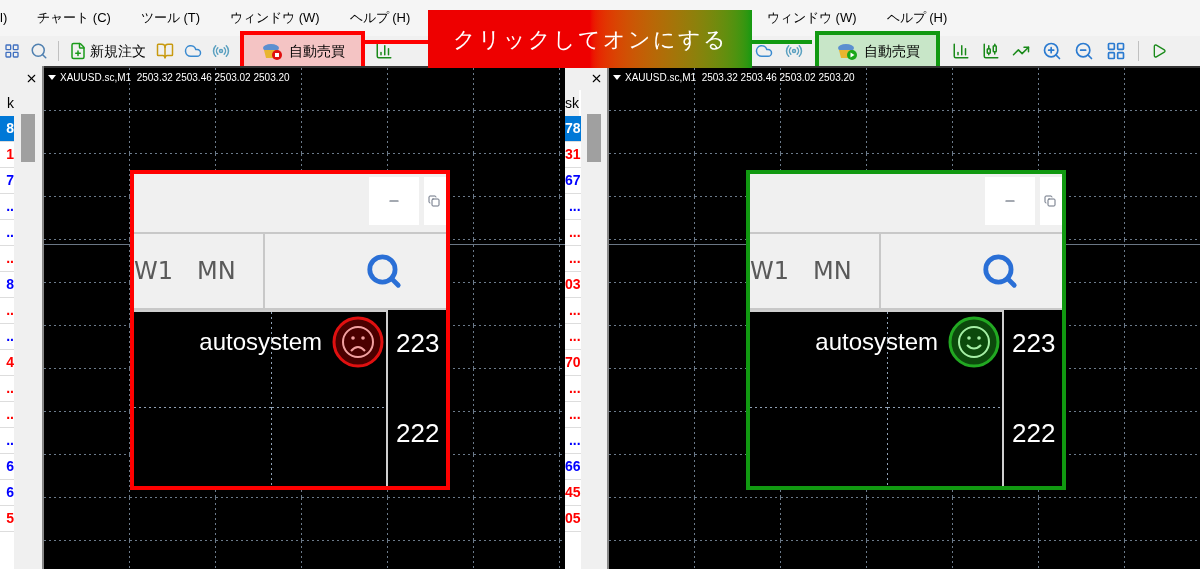  What do you see at coordinates (7, 103) in the screenshot?
I see `column-header: k` at bounding box center [7, 103].